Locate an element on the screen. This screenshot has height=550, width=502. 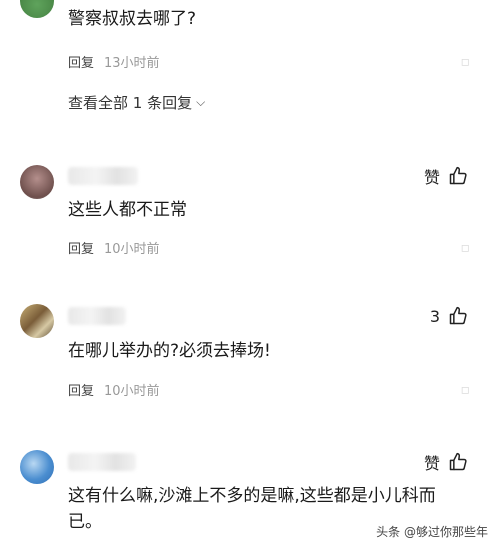
comment-text: 在哪儿举办的?必须去捧场! is located at coordinates (169, 351).